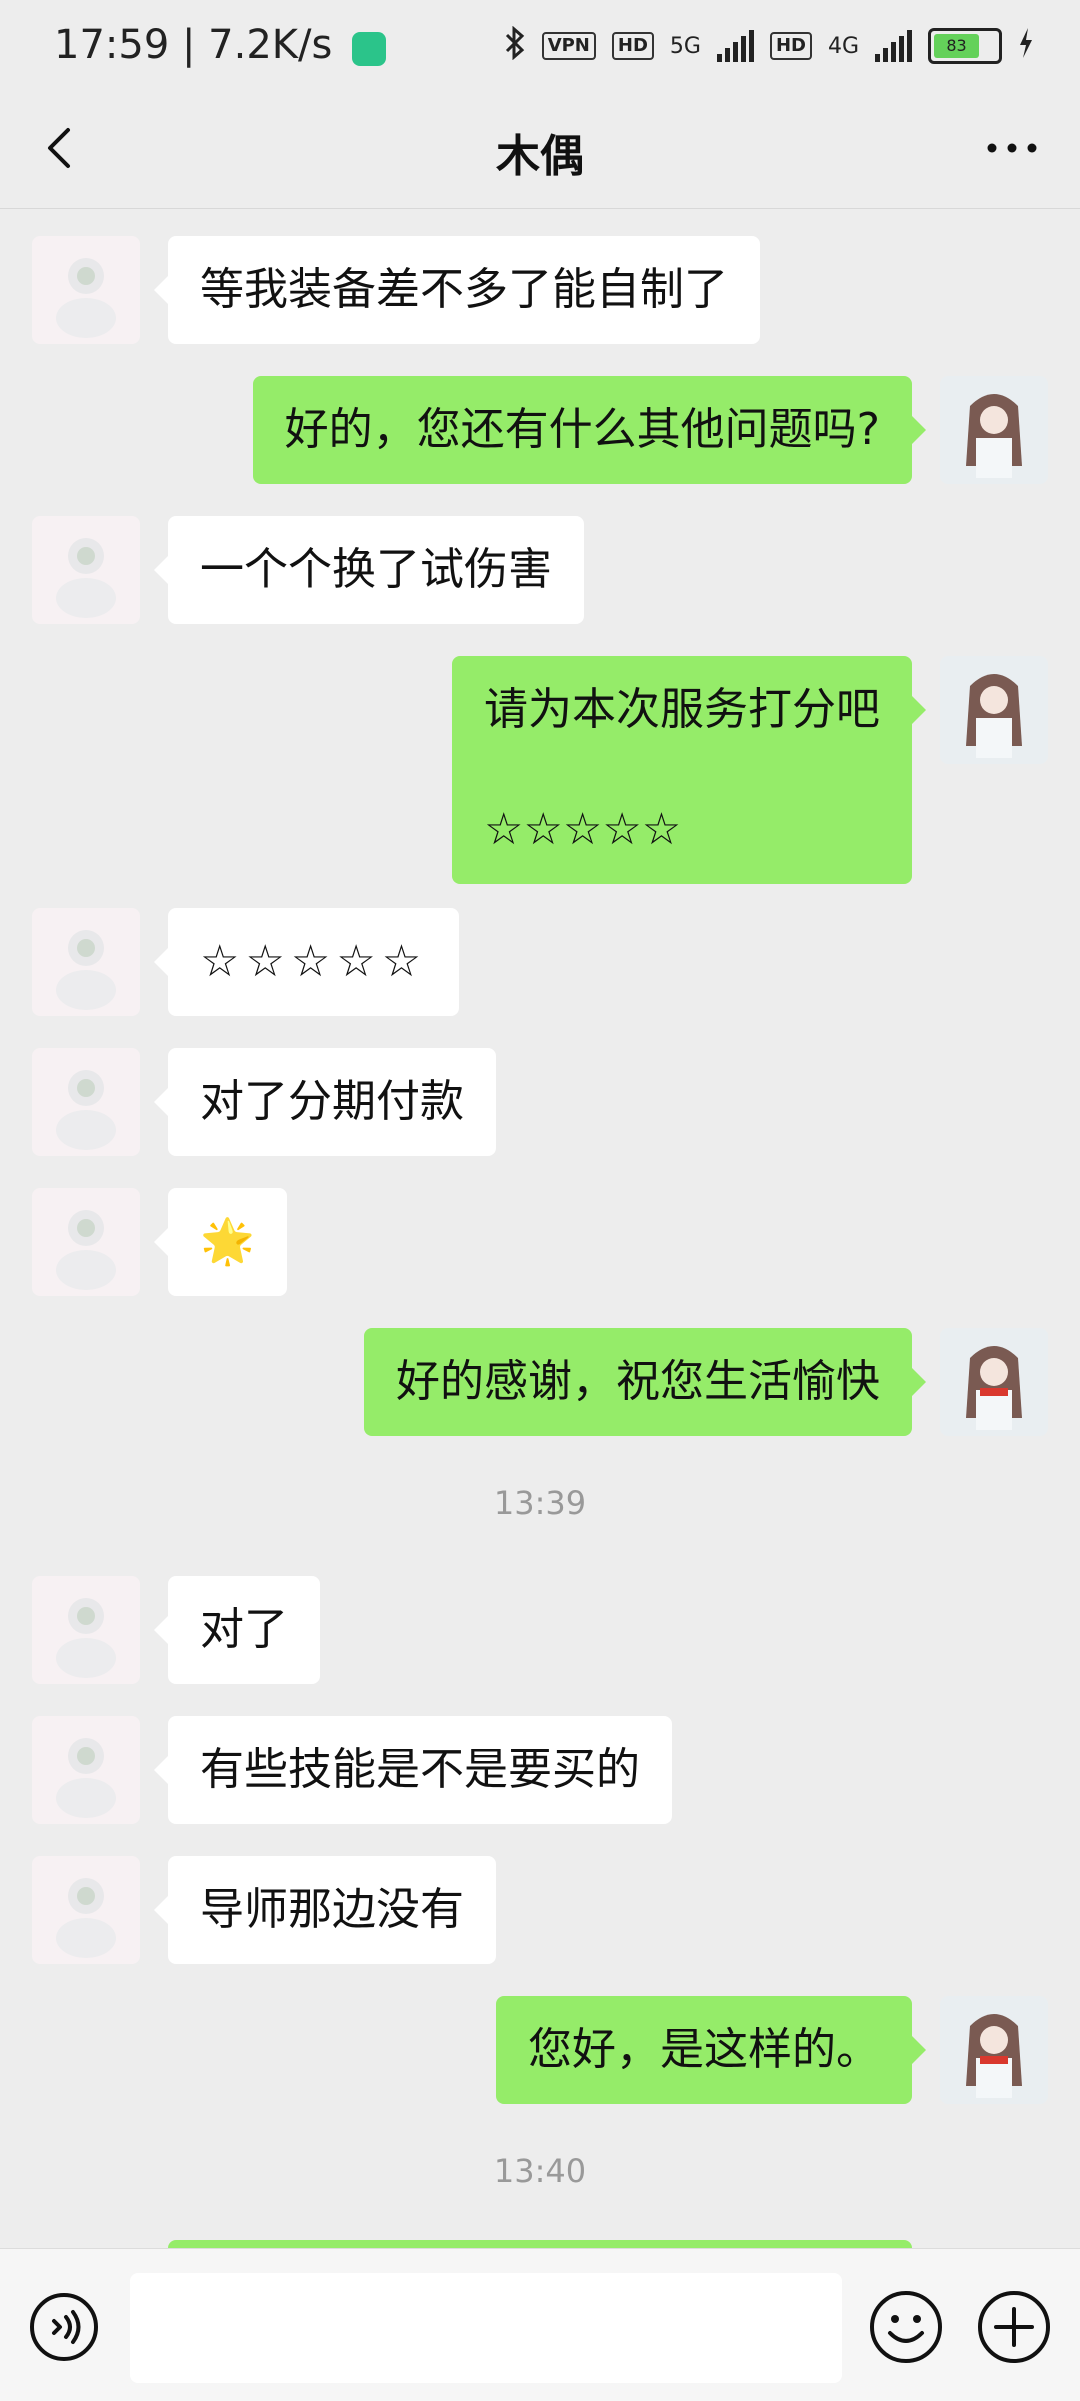 The height and width of the screenshot is (2401, 1080). Describe the element at coordinates (369, 570) in the screenshot. I see `message-bubble: 一个个换了试伤害` at that location.